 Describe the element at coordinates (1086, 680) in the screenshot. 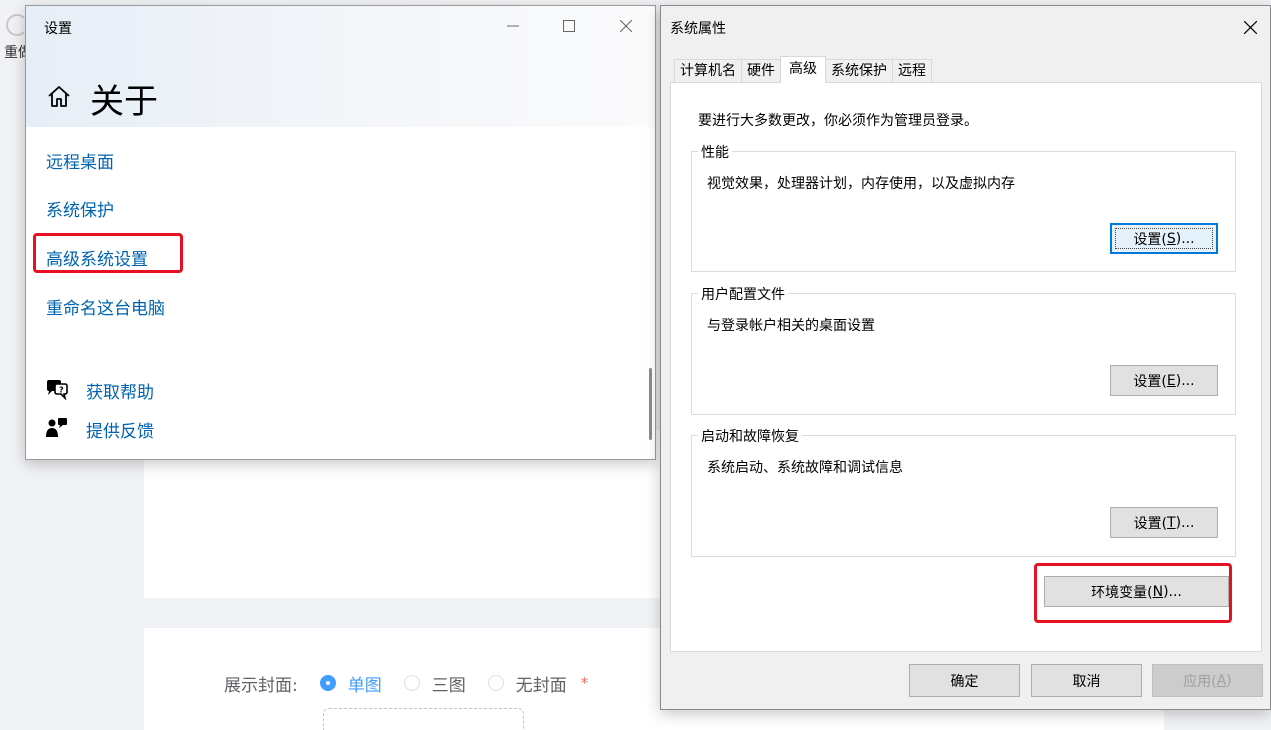

I see `cancel-button: 取消` at that location.